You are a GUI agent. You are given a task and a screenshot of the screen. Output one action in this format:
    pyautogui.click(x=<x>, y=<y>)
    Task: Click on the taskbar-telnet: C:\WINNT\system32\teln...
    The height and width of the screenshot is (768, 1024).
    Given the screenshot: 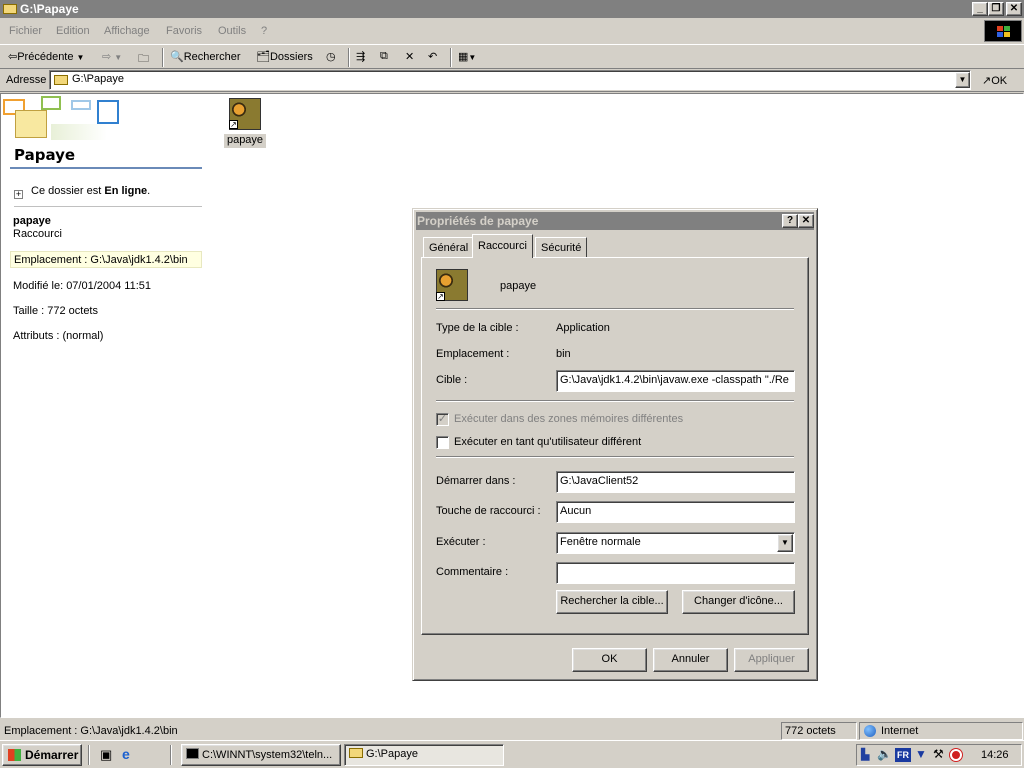 What is the action you would take?
    pyautogui.click(x=261, y=755)
    